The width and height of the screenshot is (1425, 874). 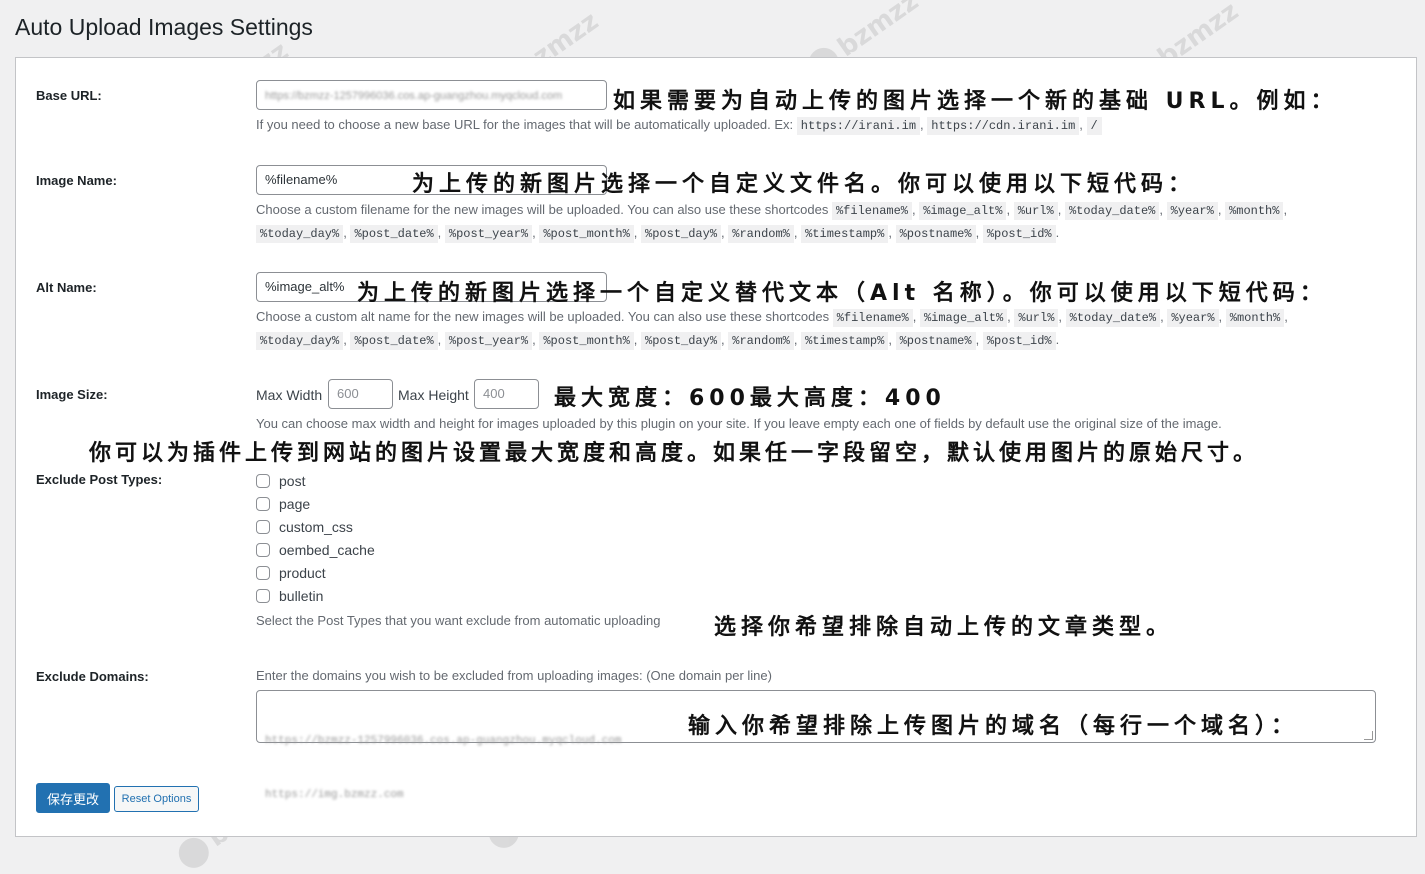 I want to click on example-code: https://irani.im, so click(x=858, y=126).